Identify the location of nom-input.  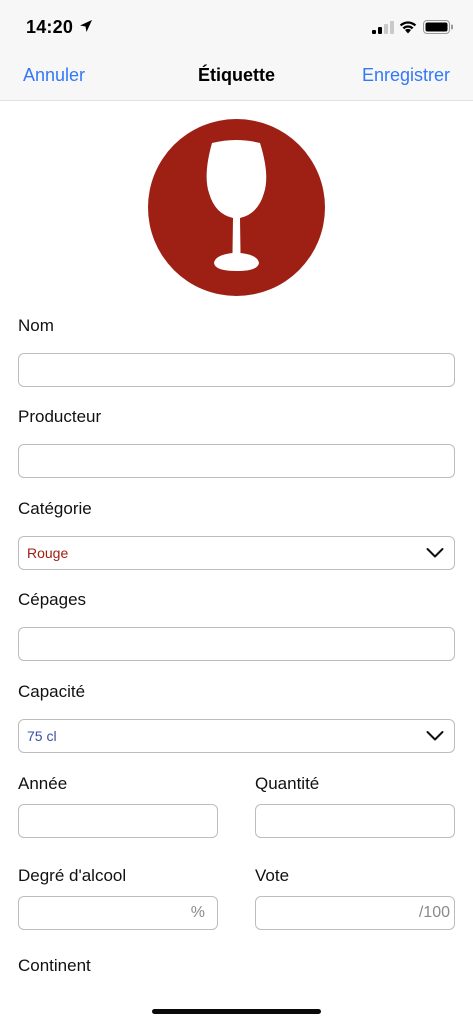
(236, 370).